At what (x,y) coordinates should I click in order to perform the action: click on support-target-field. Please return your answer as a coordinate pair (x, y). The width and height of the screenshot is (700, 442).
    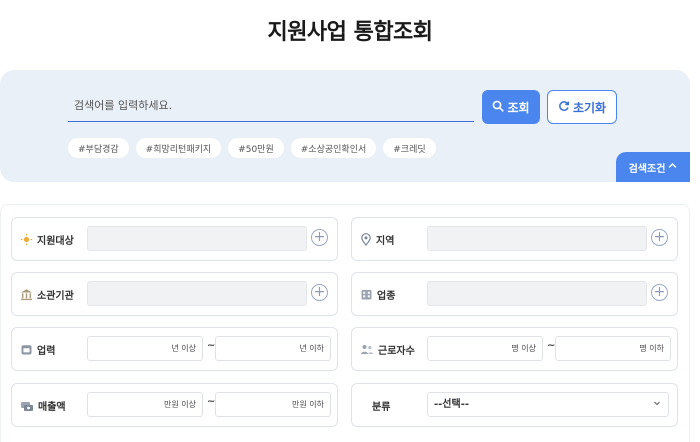
    Looking at the image, I should click on (197, 238).